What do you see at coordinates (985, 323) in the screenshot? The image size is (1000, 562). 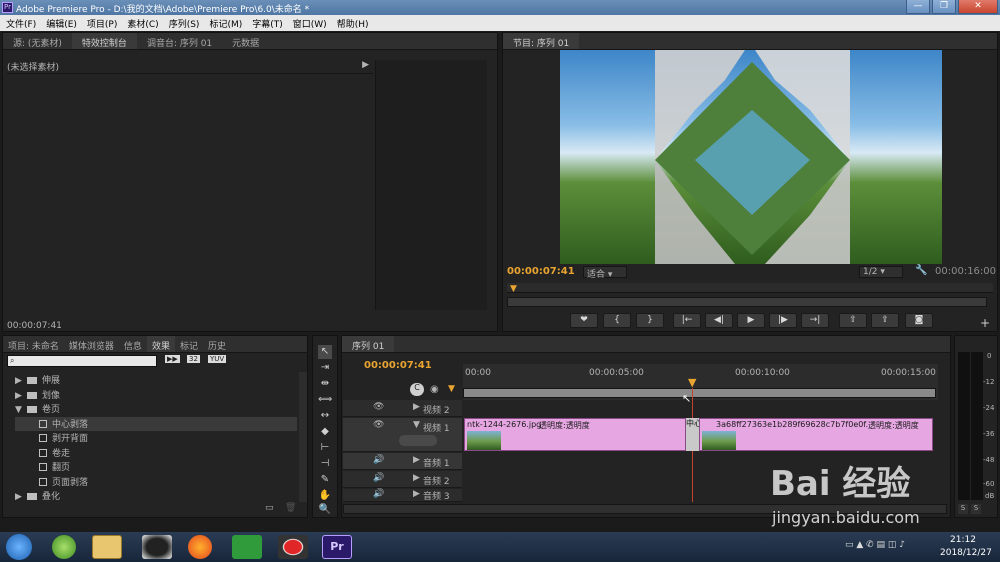 I see `add-button-icon: +` at bounding box center [985, 323].